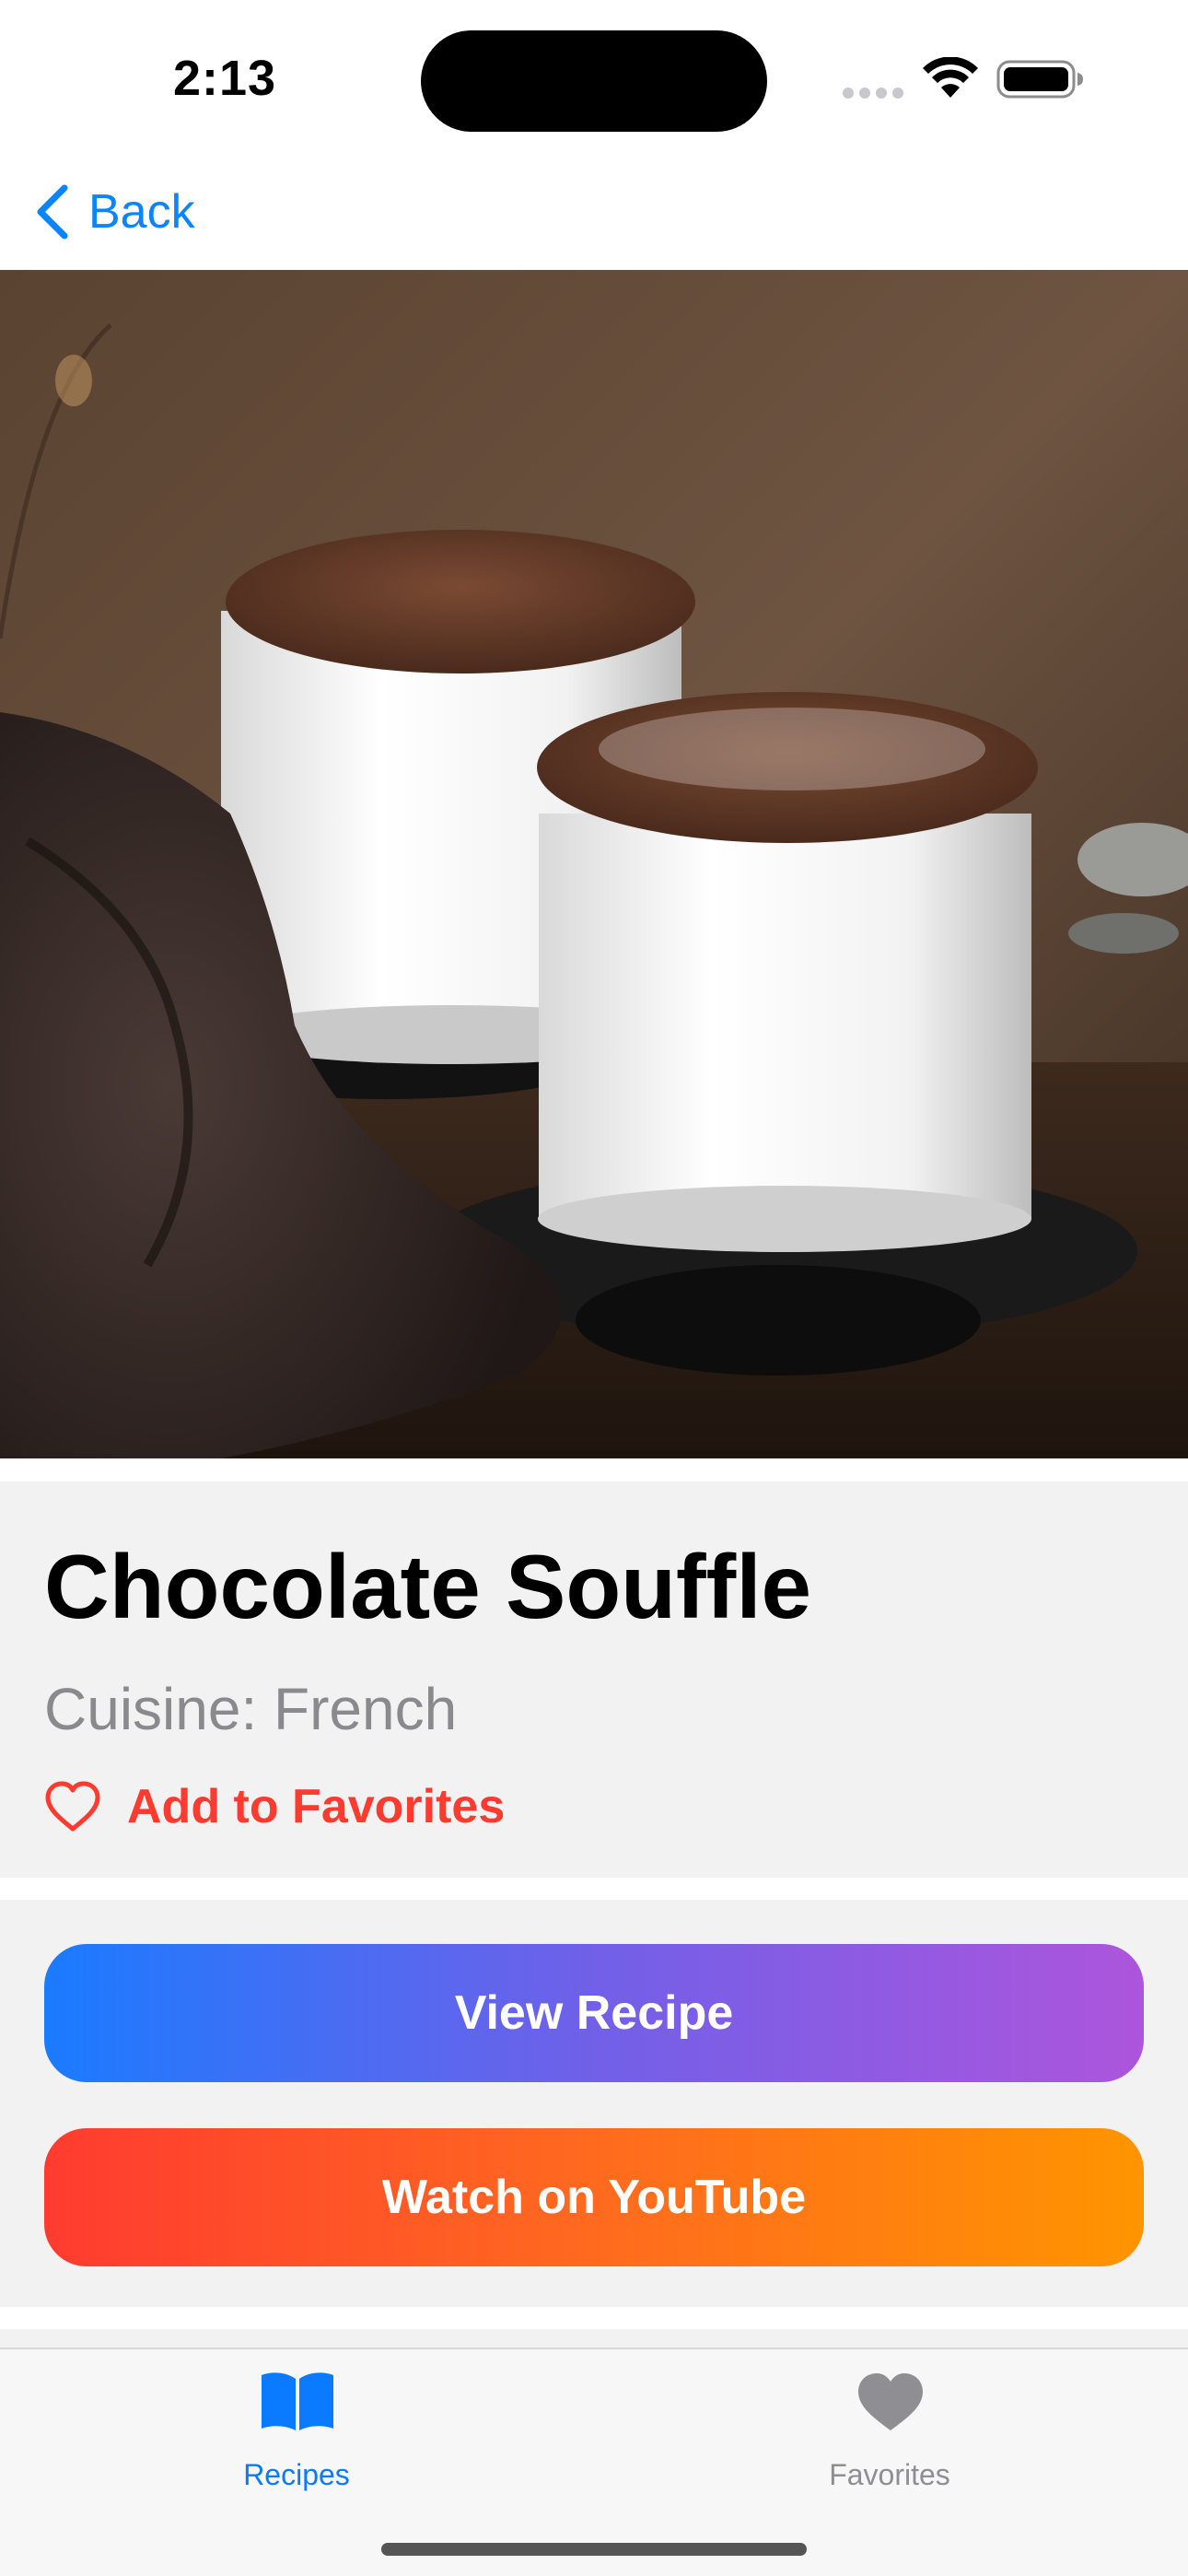 This screenshot has width=1188, height=2576. What do you see at coordinates (251, 1709) in the screenshot?
I see `cuisine-label: Cuisine: French` at bounding box center [251, 1709].